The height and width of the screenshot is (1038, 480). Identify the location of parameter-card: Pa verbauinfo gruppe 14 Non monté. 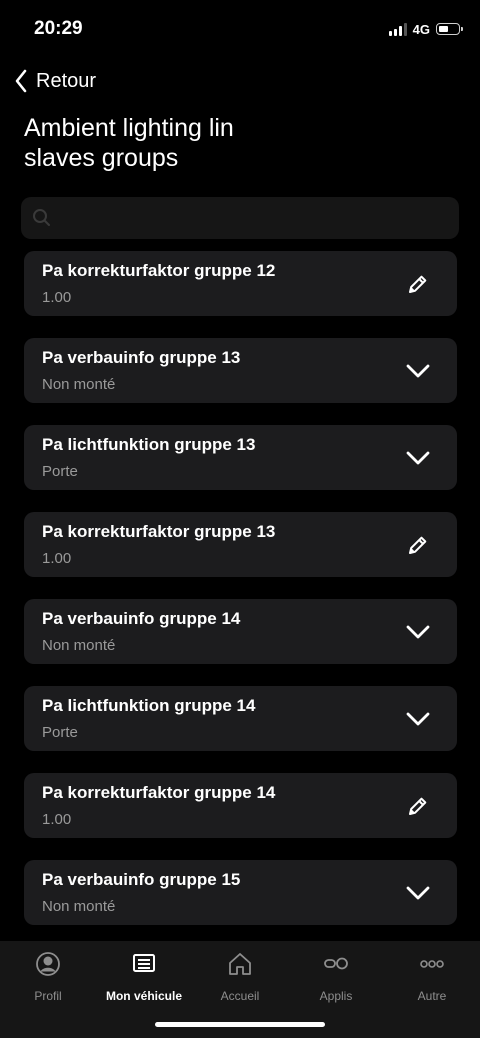
(240, 631).